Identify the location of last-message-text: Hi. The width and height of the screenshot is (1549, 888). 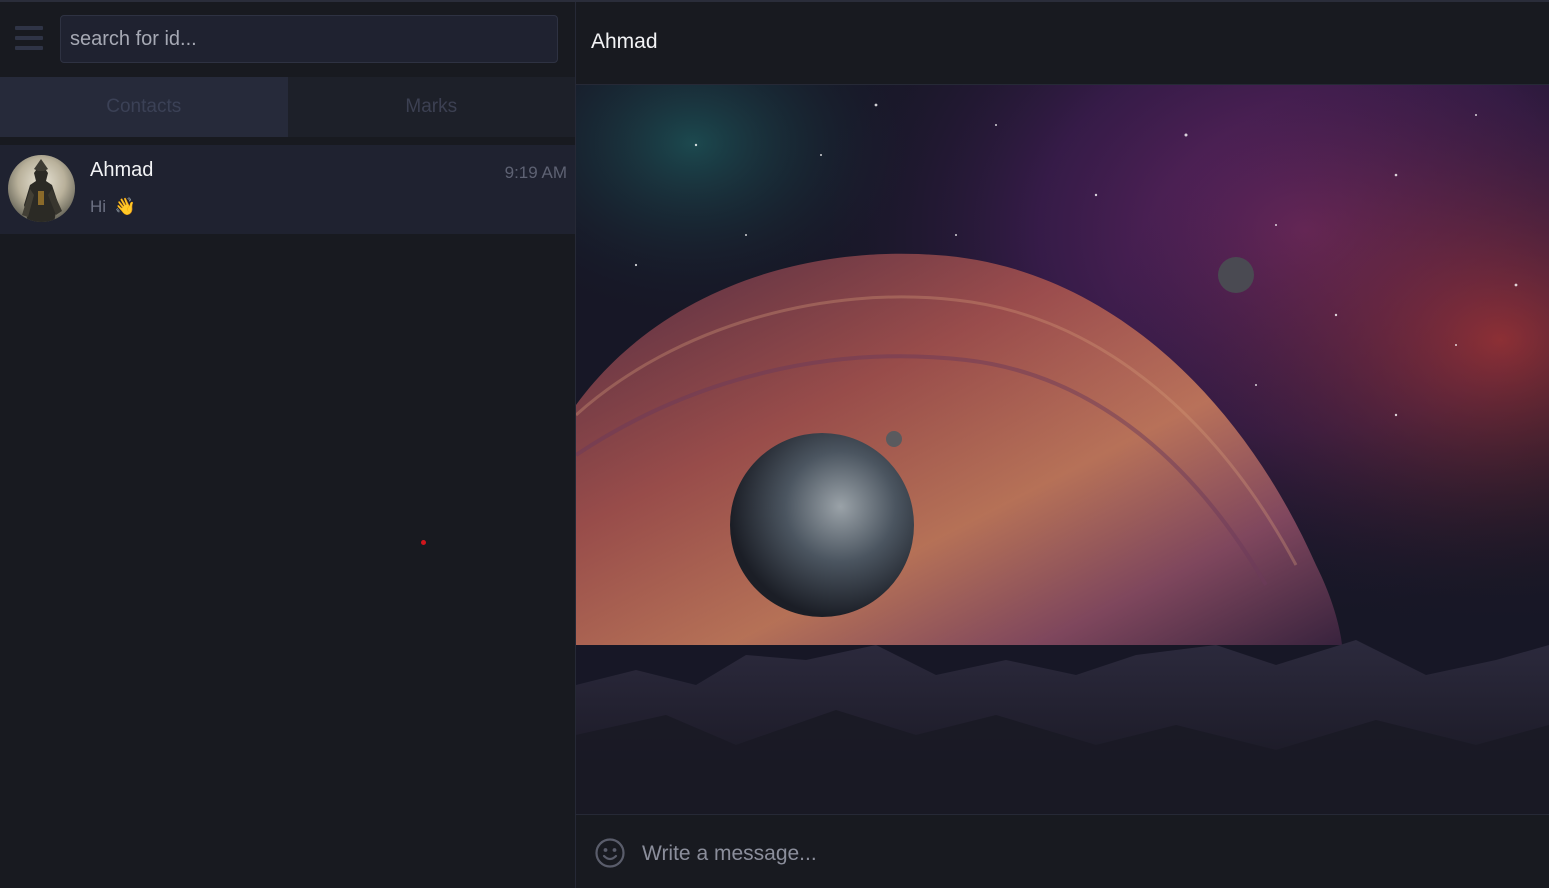
(98, 206).